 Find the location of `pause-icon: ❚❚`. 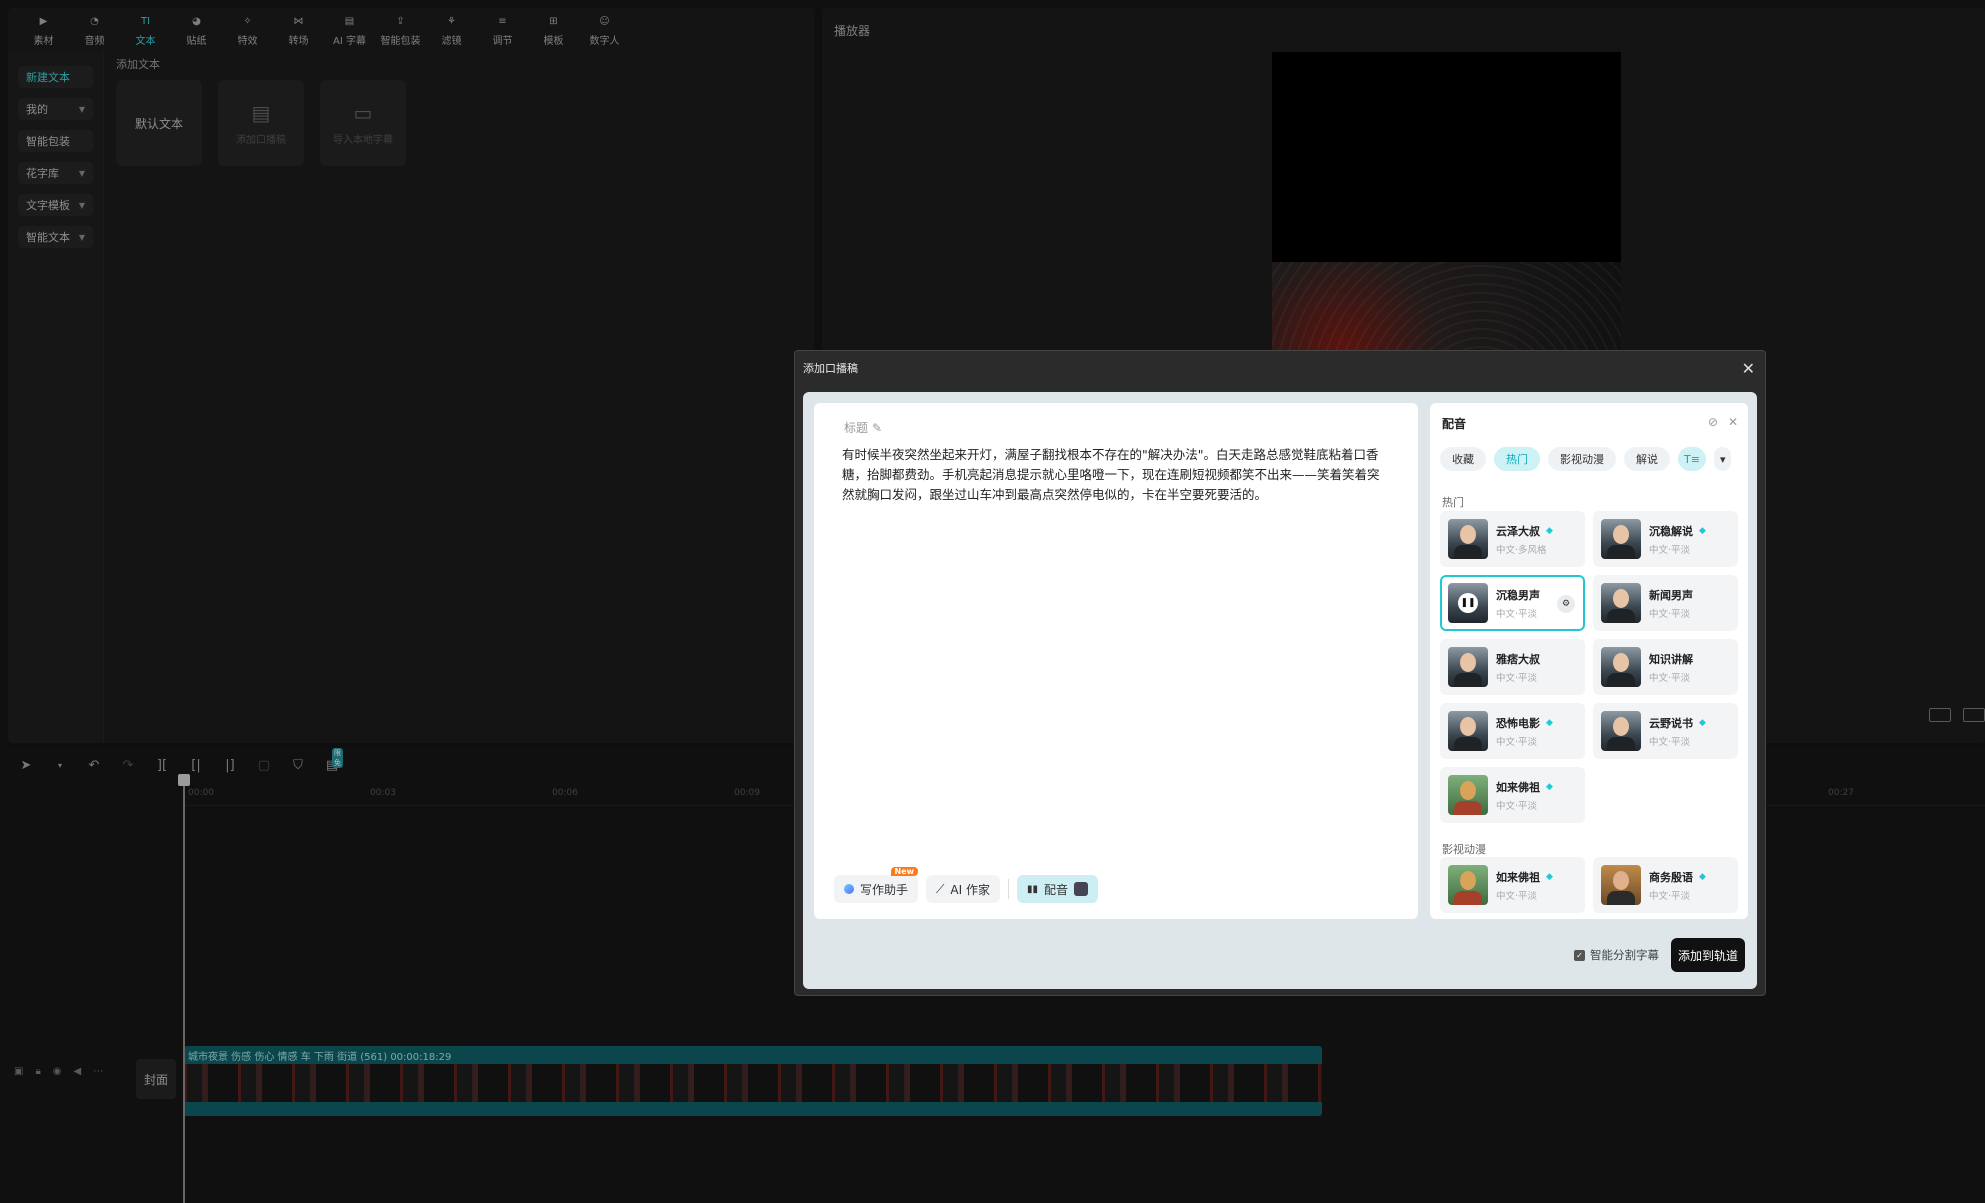

pause-icon: ❚❚ is located at coordinates (1468, 603).